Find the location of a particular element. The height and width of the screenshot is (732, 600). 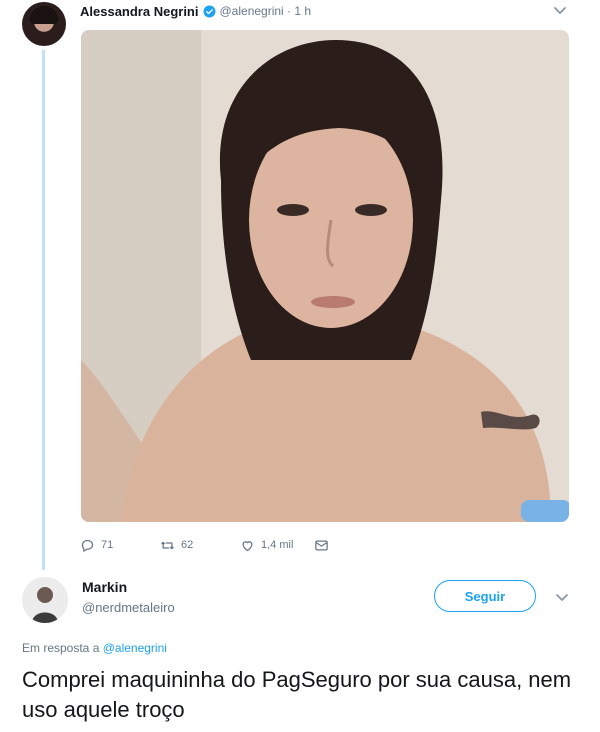

message-action is located at coordinates (321, 545).